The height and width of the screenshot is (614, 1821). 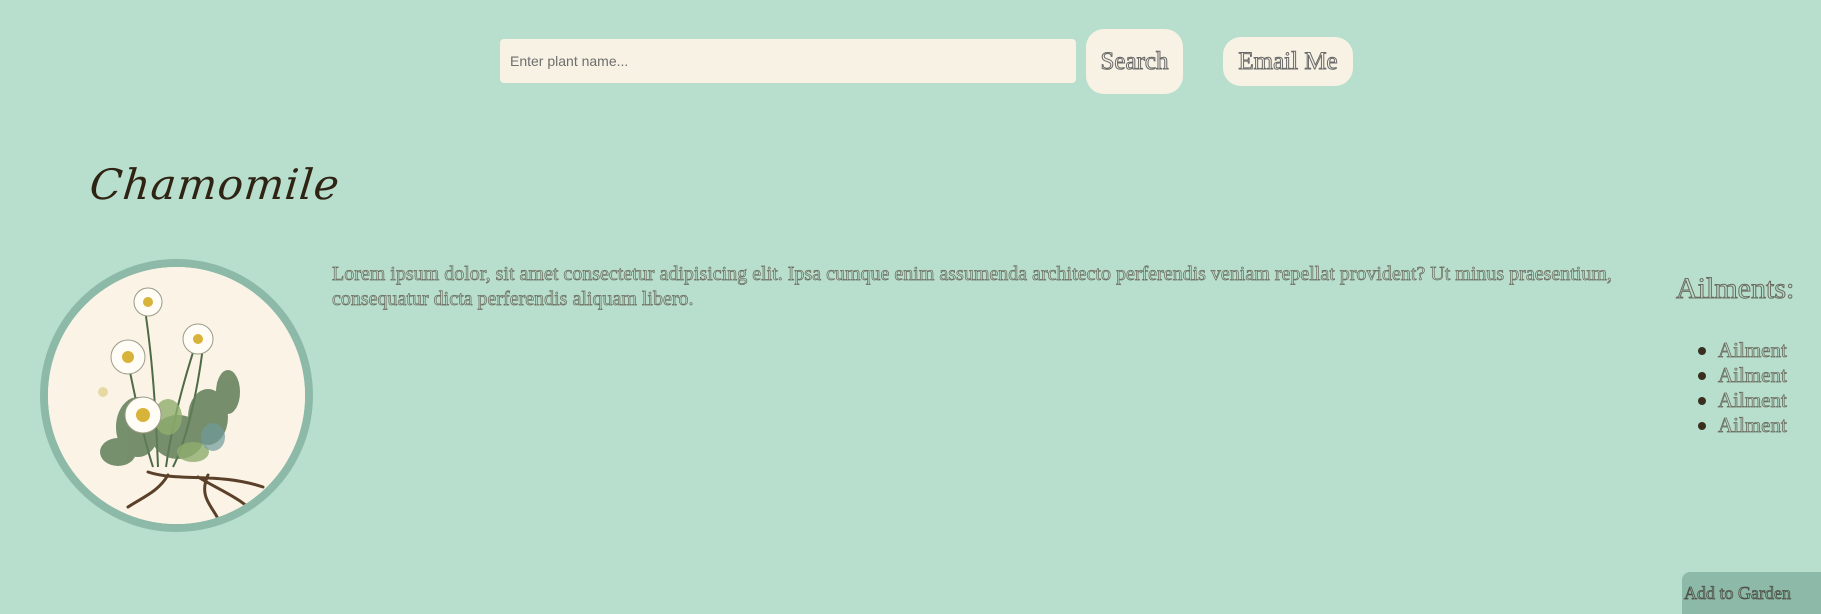 I want to click on ailments-heading: Ailments:, so click(x=1735, y=289).